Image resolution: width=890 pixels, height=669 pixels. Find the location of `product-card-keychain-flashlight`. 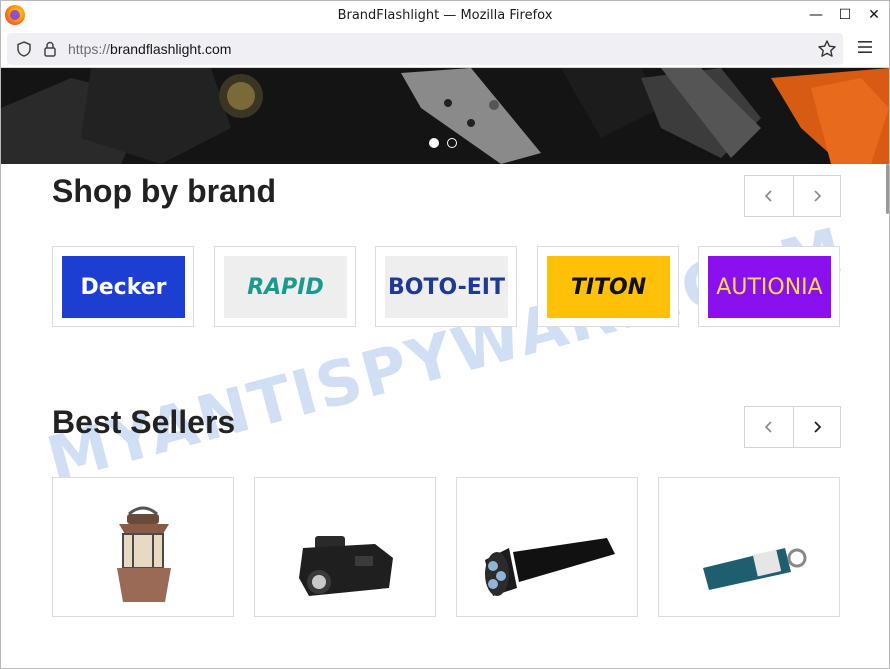

product-card-keychain-flashlight is located at coordinates (749, 547).